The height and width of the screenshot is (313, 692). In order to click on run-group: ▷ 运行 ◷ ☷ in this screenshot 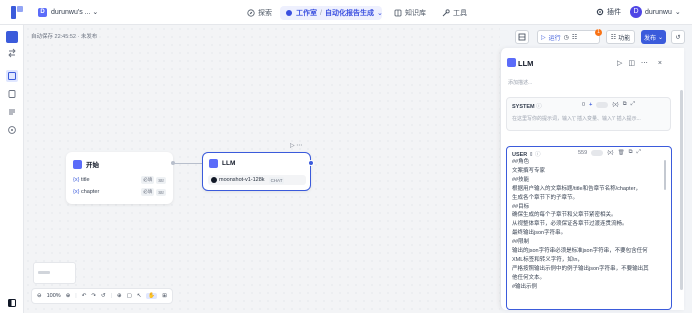, I will do `click(568, 37)`.